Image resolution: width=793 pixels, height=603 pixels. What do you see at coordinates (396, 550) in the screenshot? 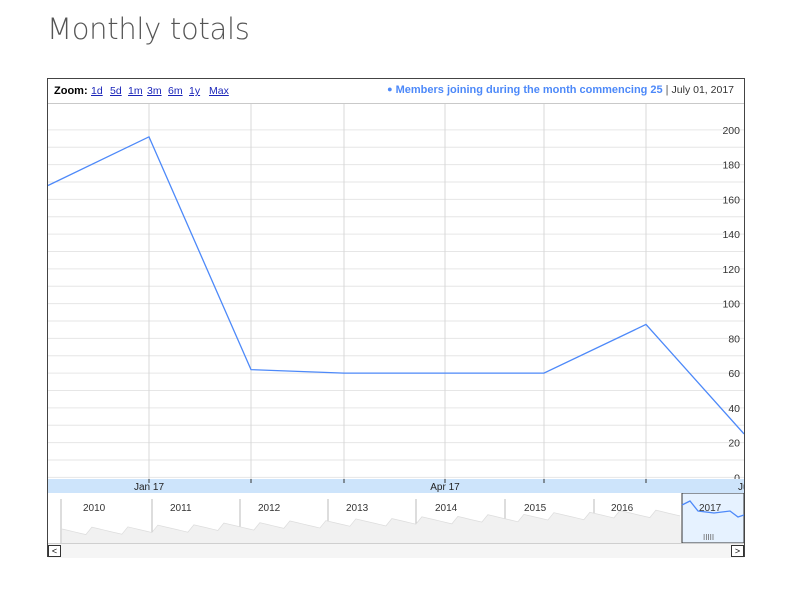
I see `range-scrollbar: < >` at bounding box center [396, 550].